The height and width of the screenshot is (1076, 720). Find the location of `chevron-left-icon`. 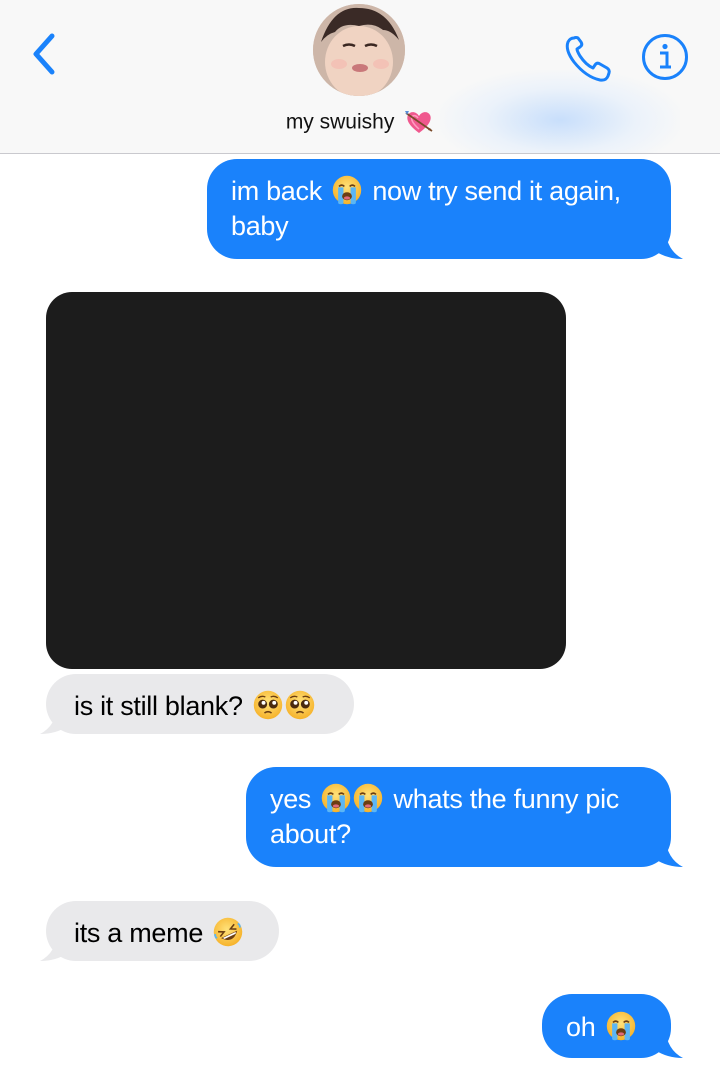

chevron-left-icon is located at coordinates (44, 54).